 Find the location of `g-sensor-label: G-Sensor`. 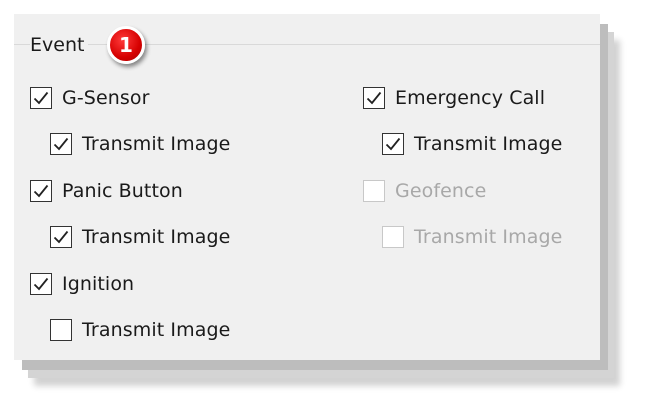

g-sensor-label: G-Sensor is located at coordinates (106, 98).